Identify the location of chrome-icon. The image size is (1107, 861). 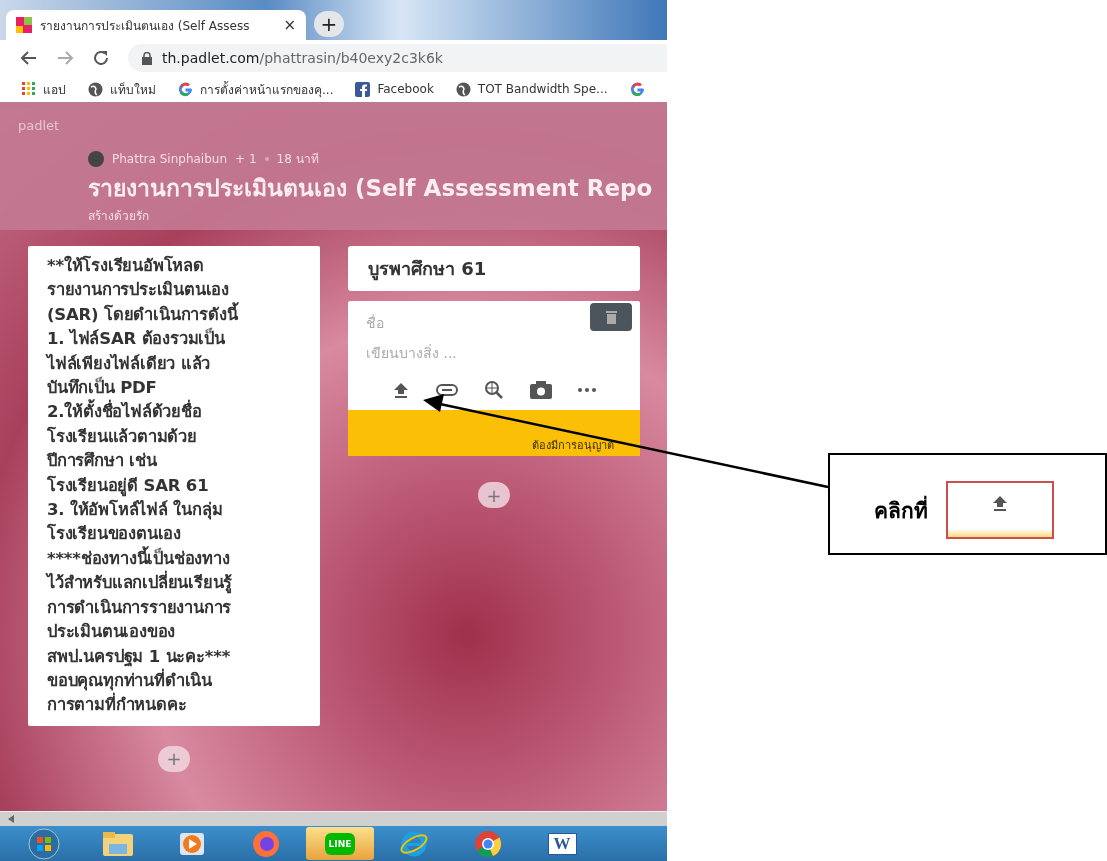
(488, 843).